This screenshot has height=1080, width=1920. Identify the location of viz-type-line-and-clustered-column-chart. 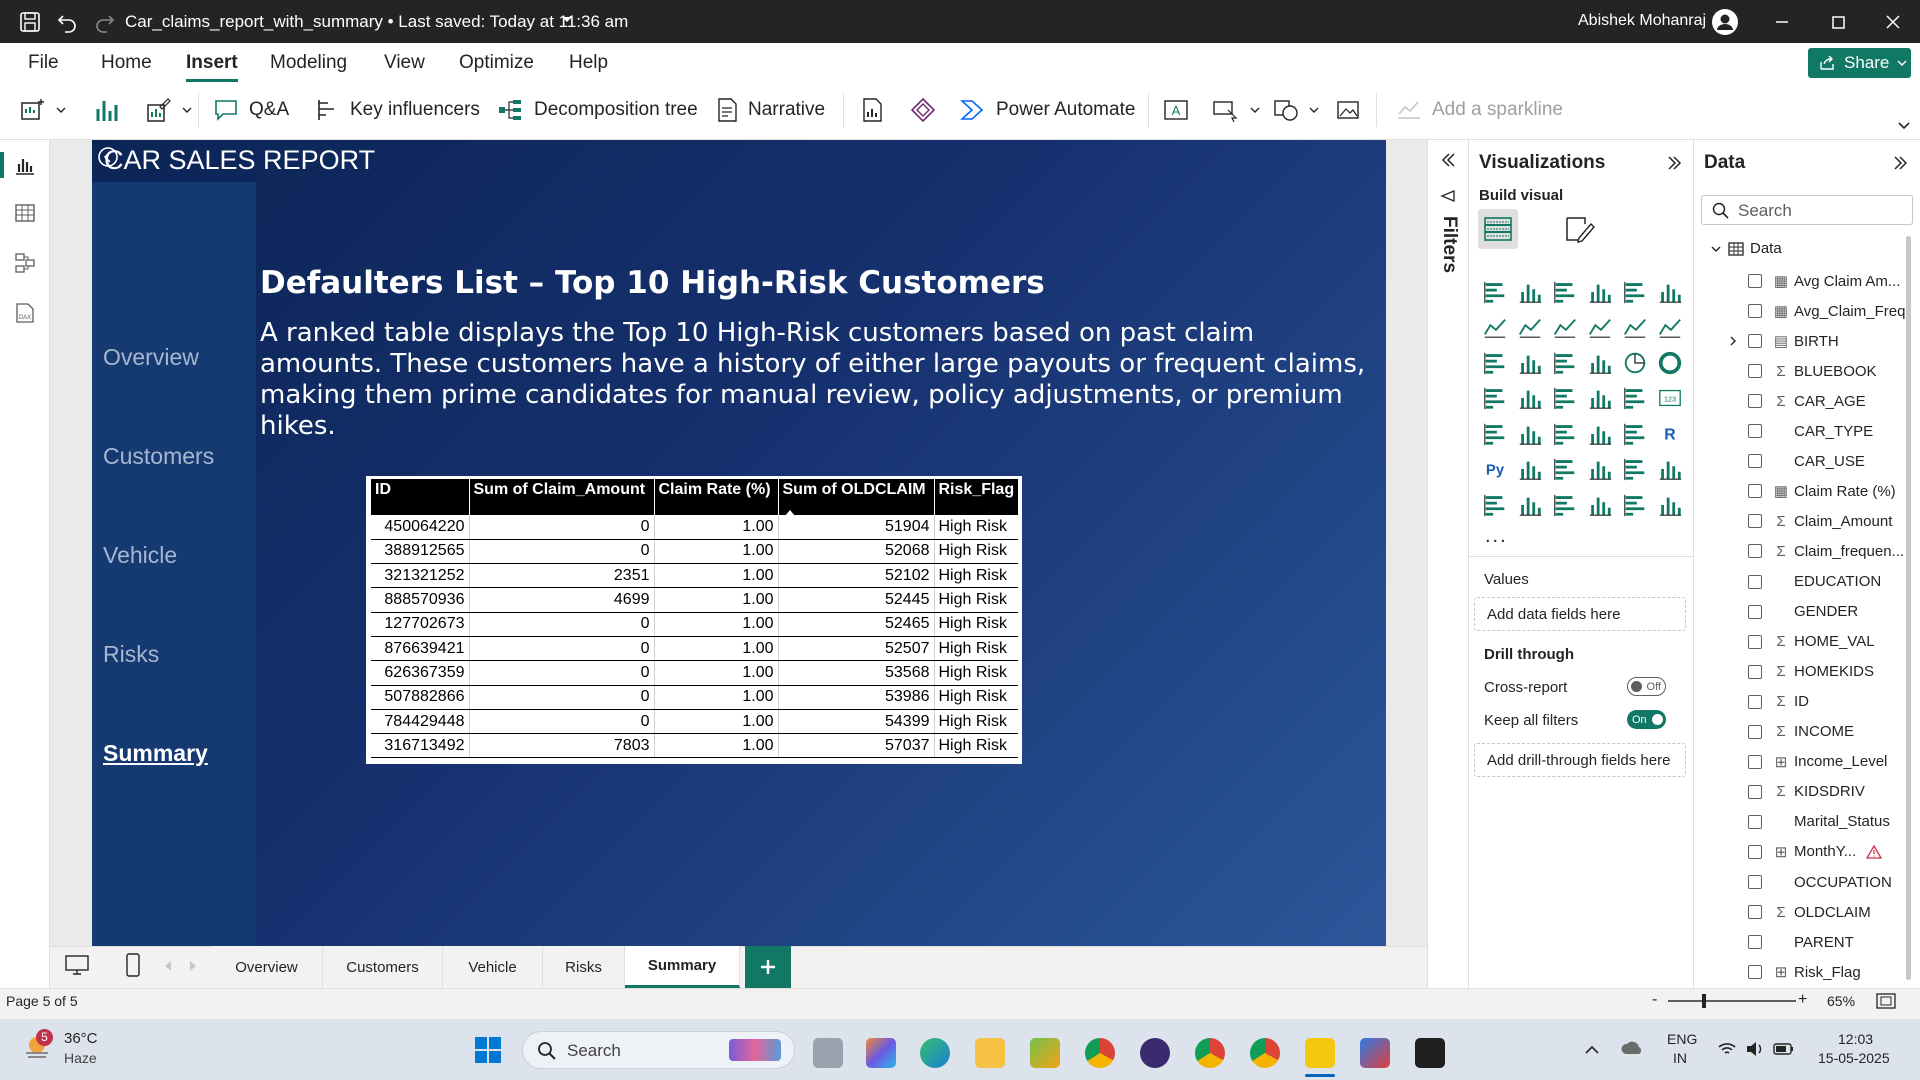
(1670, 327).